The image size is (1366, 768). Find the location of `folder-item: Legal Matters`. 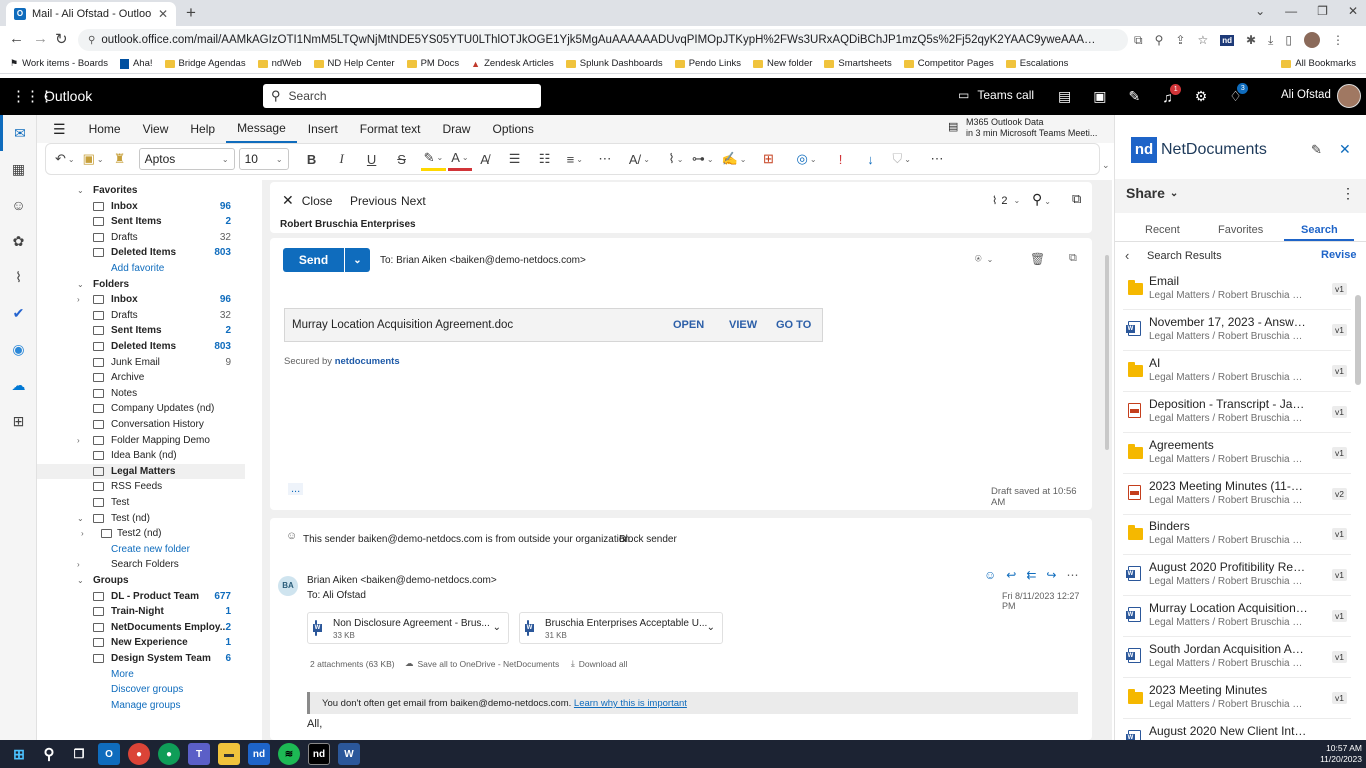

folder-item: Legal Matters is located at coordinates (141, 471).